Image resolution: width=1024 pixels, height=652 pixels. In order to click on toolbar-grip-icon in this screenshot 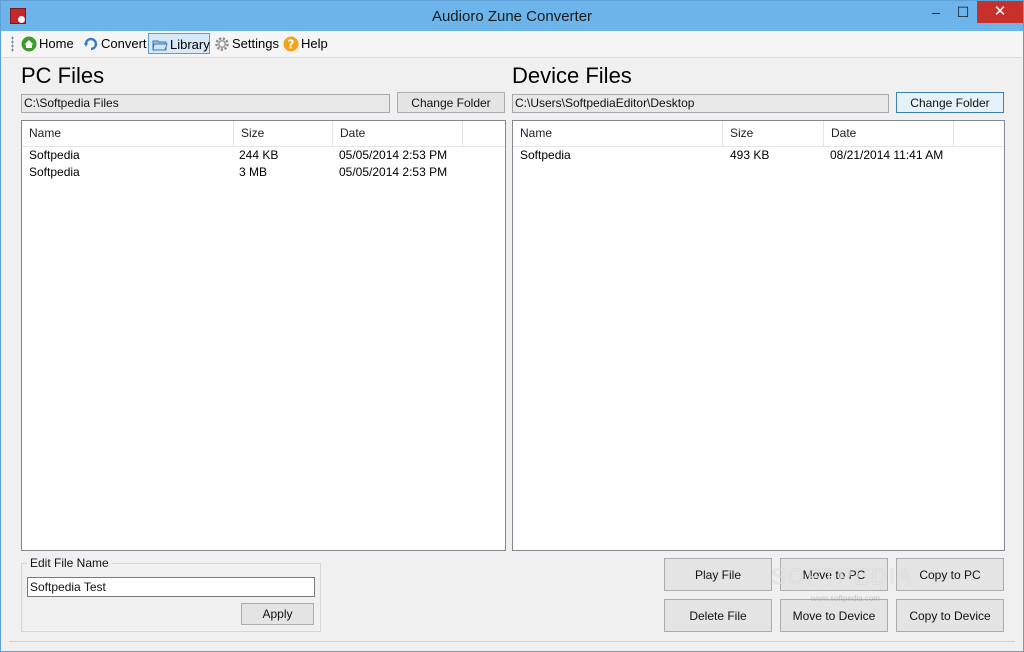, I will do `click(12, 44)`.